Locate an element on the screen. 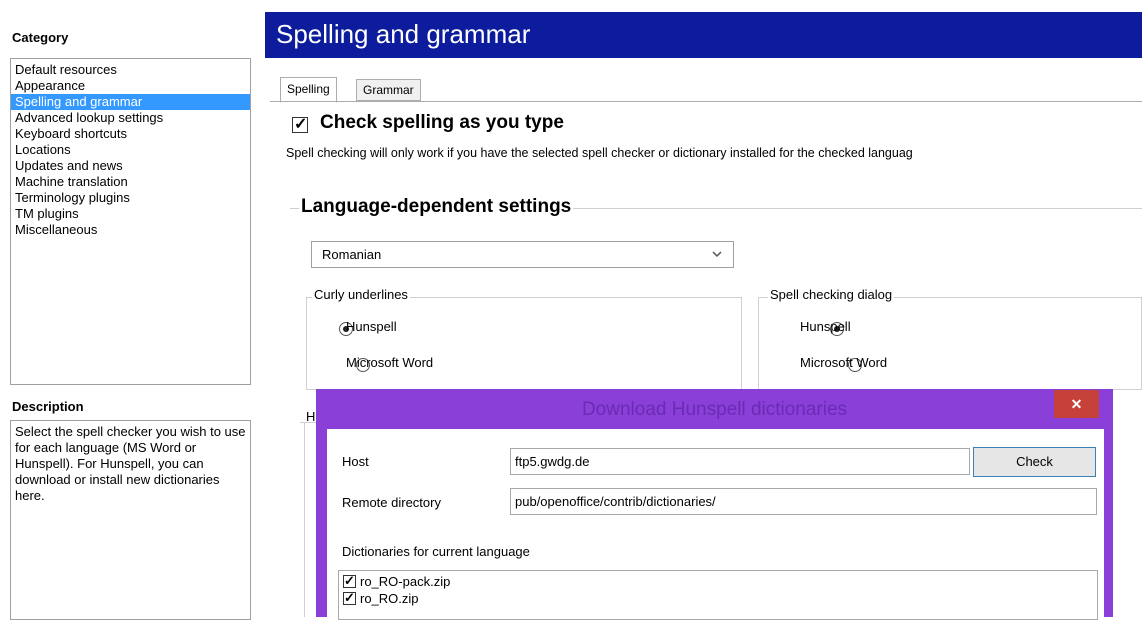 The width and height of the screenshot is (1142, 620). category-item-keyboard-shortcuts: Keyboard shortcuts is located at coordinates (130, 134).